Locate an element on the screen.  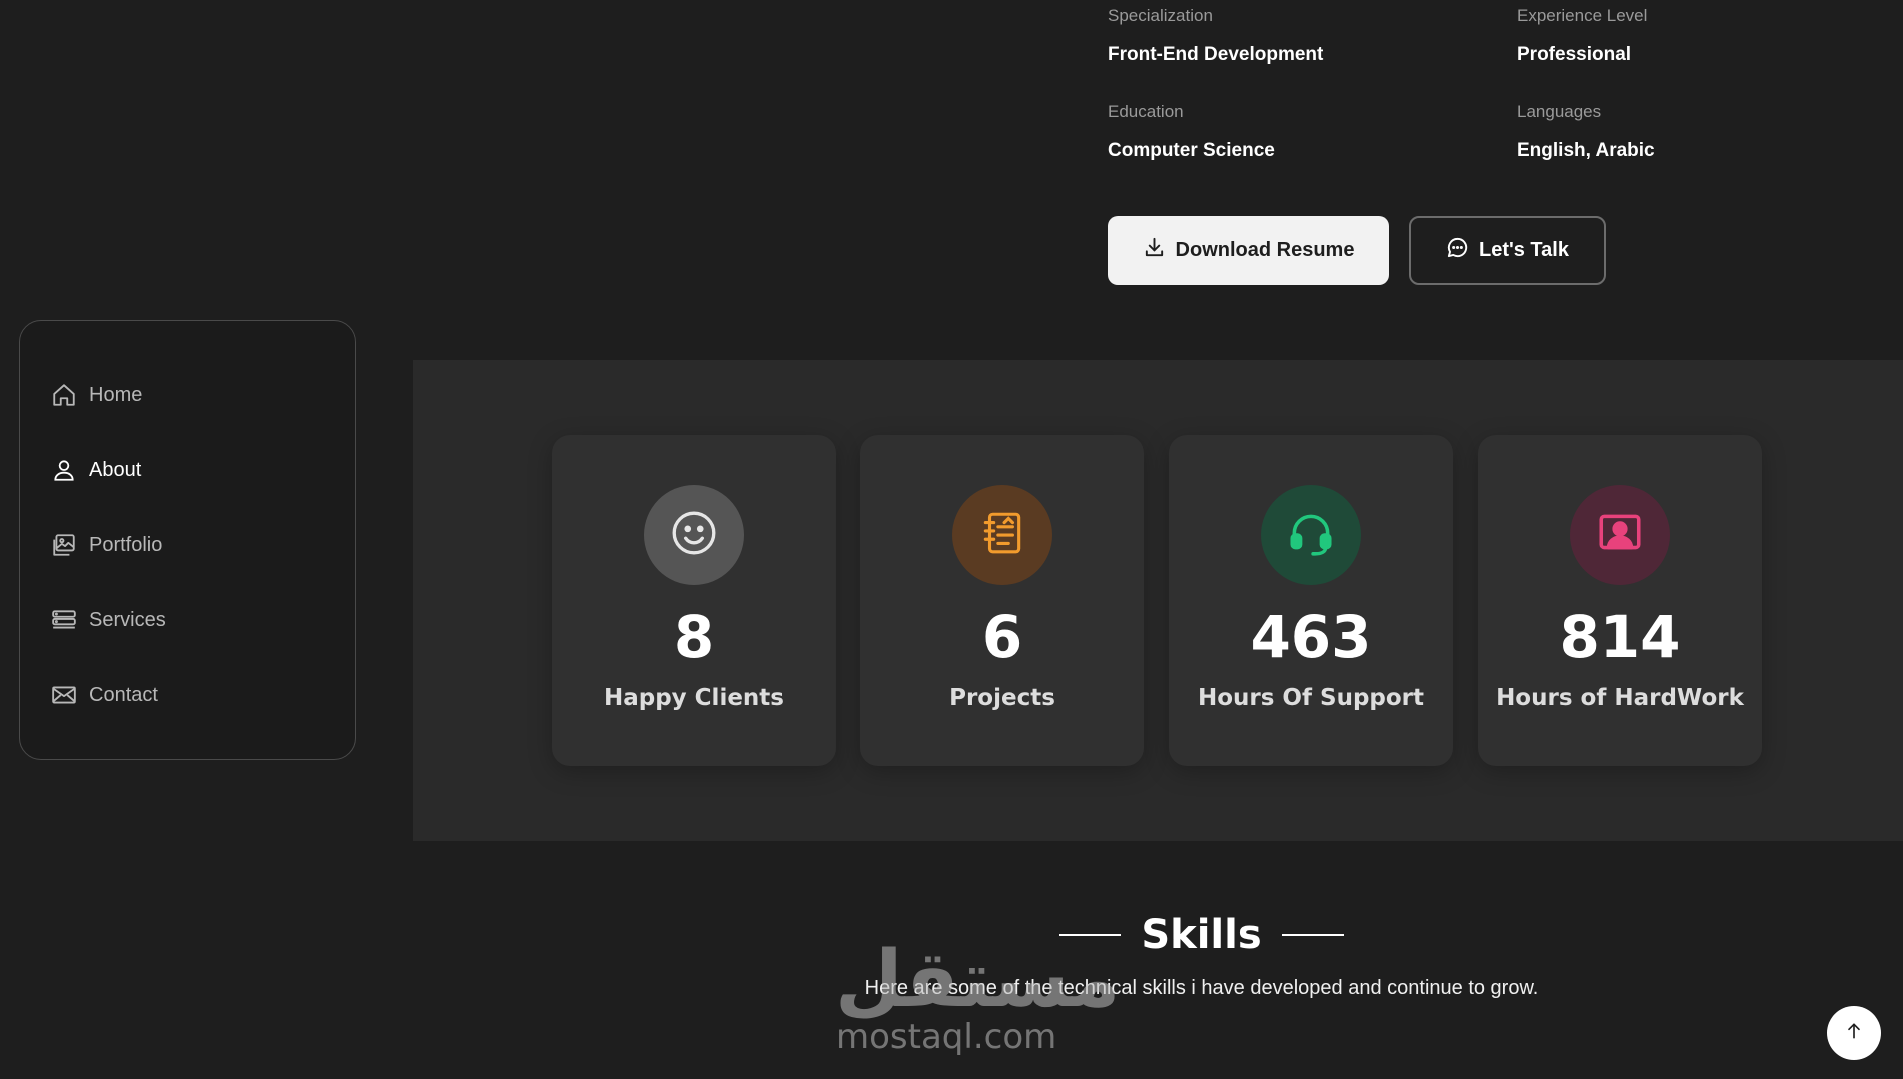
stat-card-hours-of-support: 463 Hours Of Support is located at coordinates (1311, 600).